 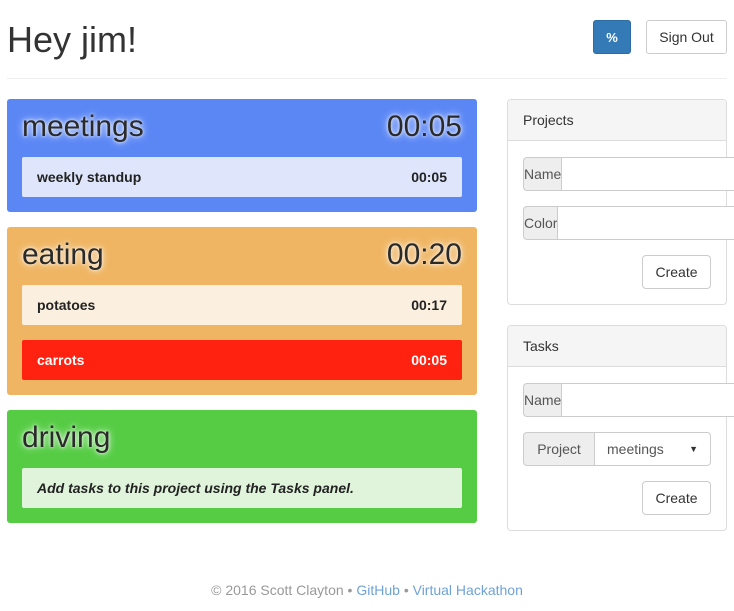 I want to click on project-name: meetings, so click(x=83, y=126).